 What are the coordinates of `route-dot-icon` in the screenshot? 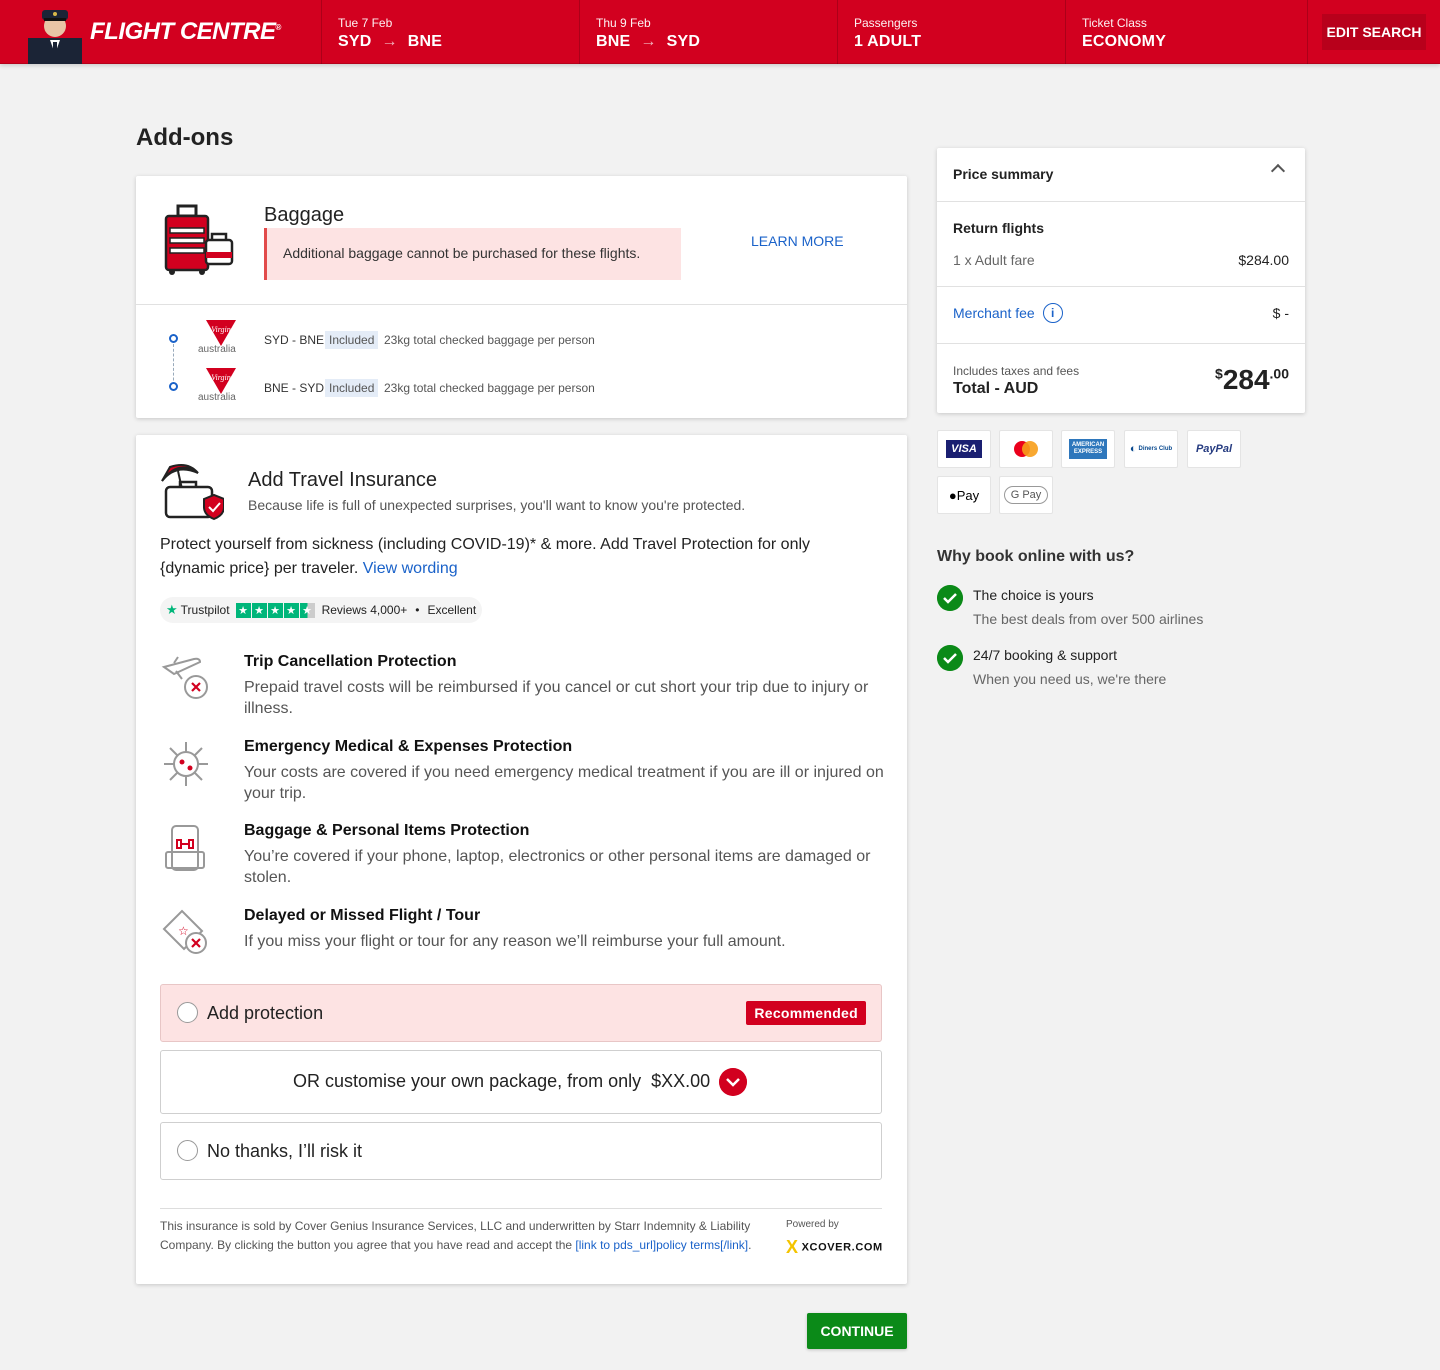 It's located at (173, 386).